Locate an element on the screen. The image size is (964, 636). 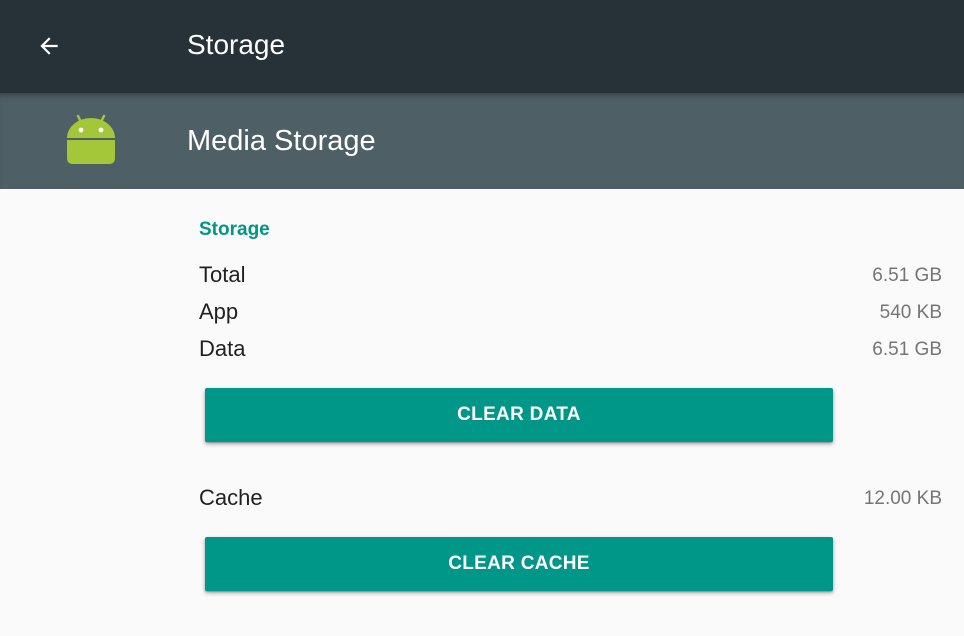
total-label: Total is located at coordinates (222, 274).